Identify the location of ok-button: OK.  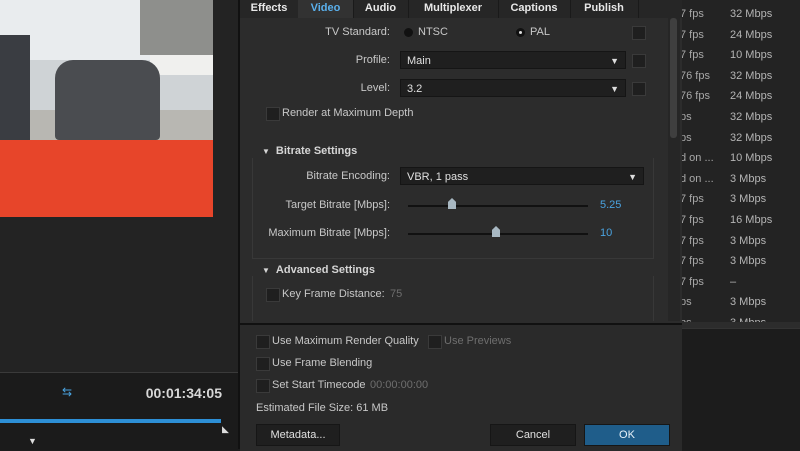
(627, 435).